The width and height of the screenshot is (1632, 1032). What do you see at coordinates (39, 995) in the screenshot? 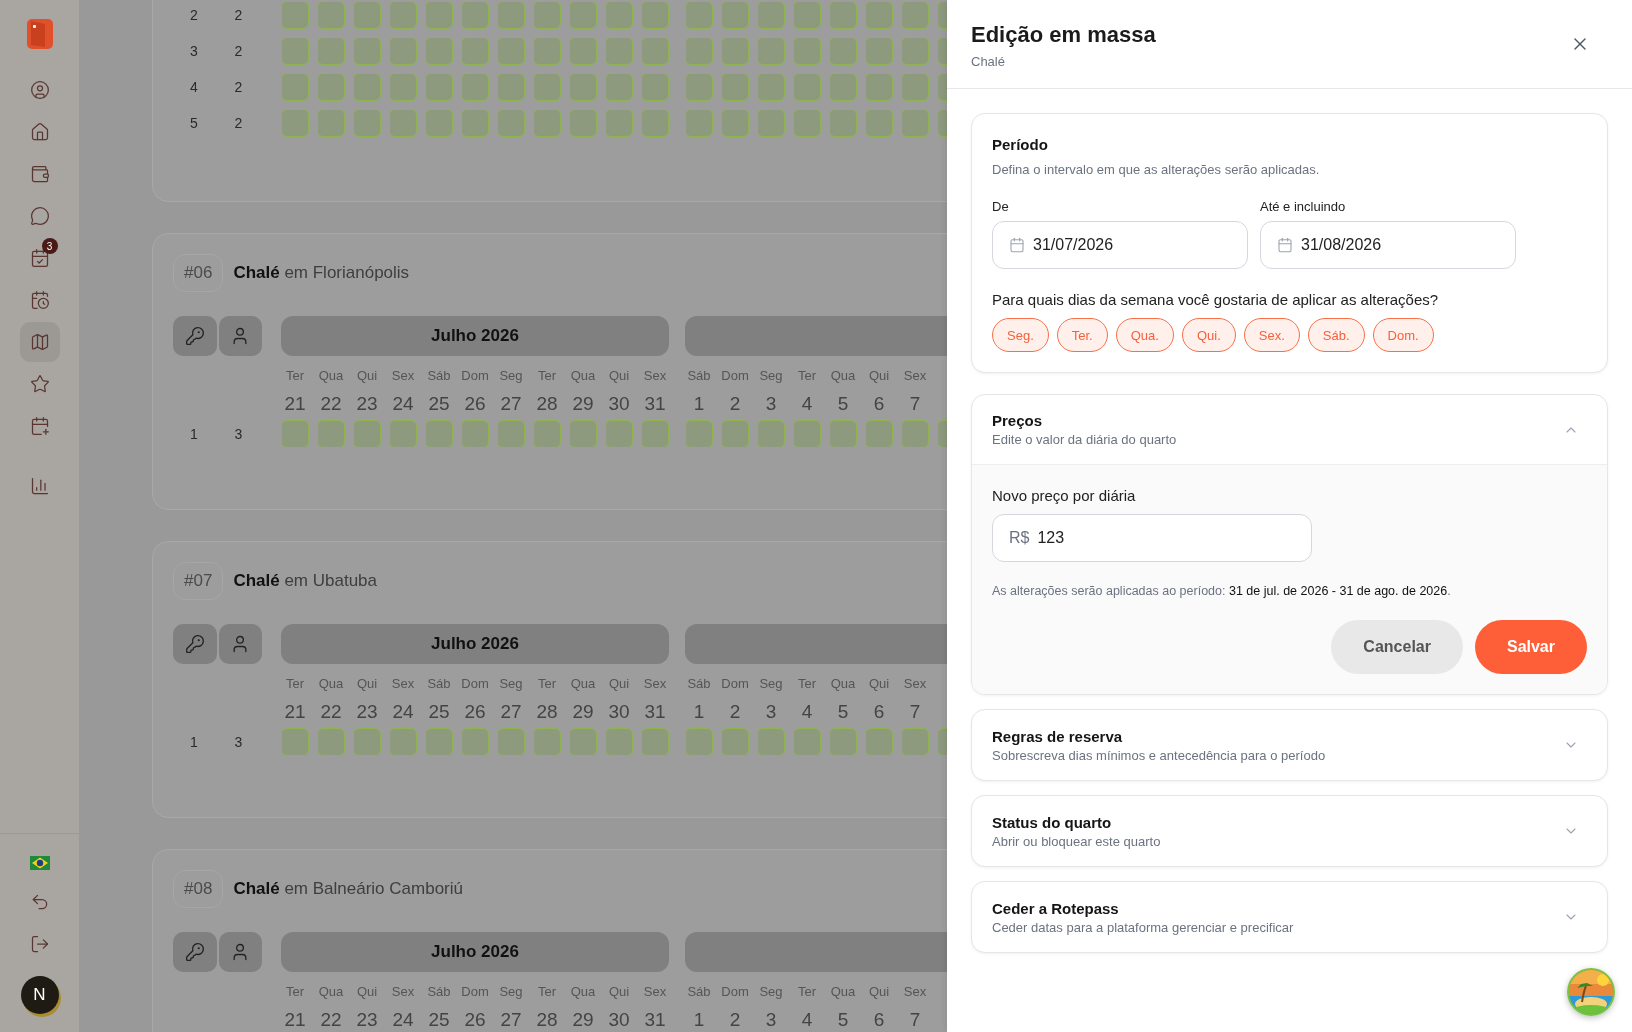
I see `user-avatar: N` at bounding box center [39, 995].